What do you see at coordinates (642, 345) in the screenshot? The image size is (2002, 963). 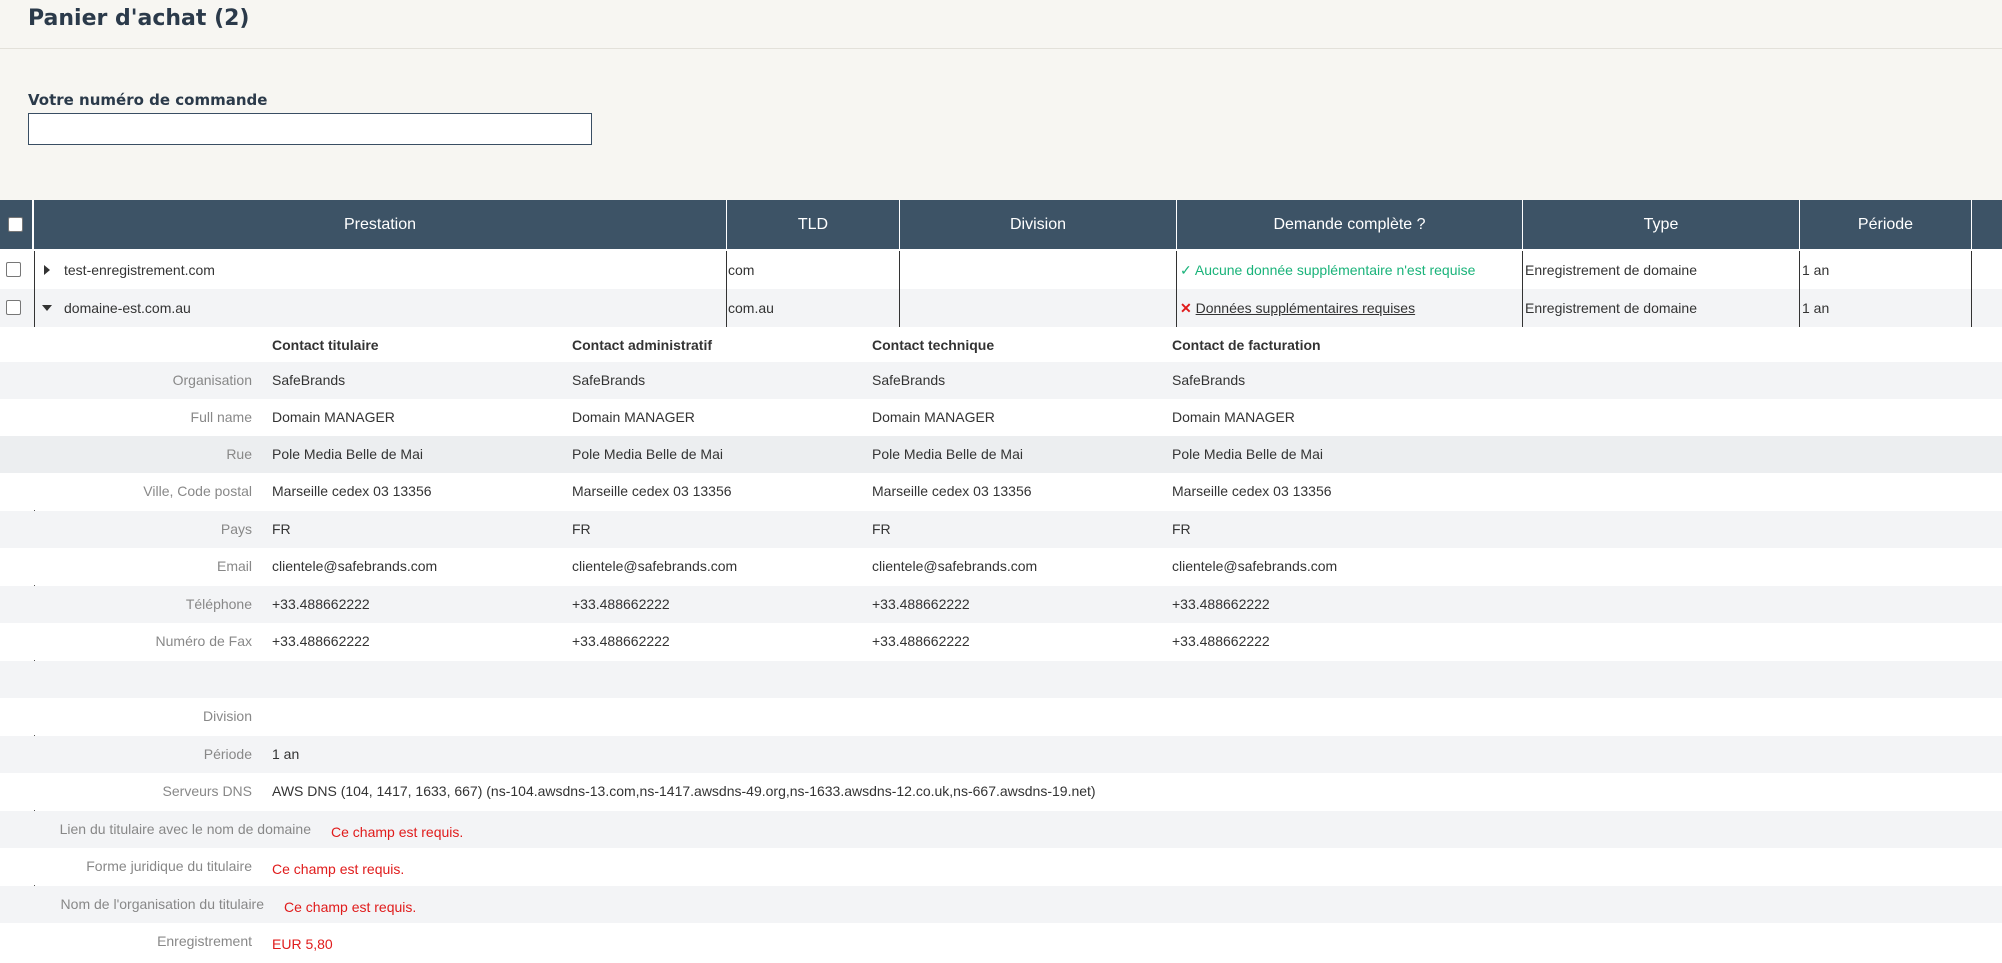 I see `contact-header: Contact administratif` at bounding box center [642, 345].